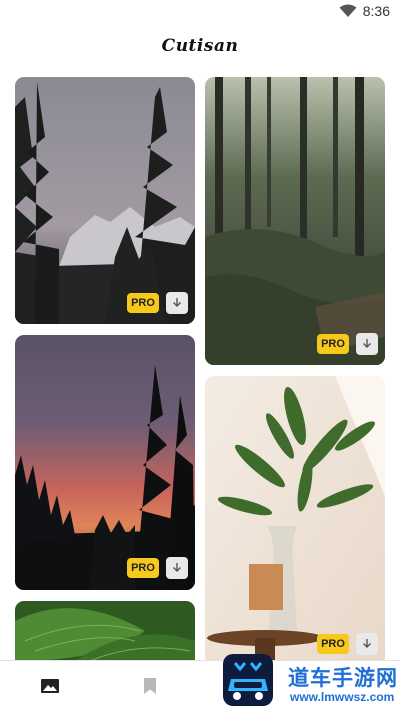 The image size is (400, 710). What do you see at coordinates (343, 678) in the screenshot?
I see `watermark-title: 道车手游网` at bounding box center [343, 678].